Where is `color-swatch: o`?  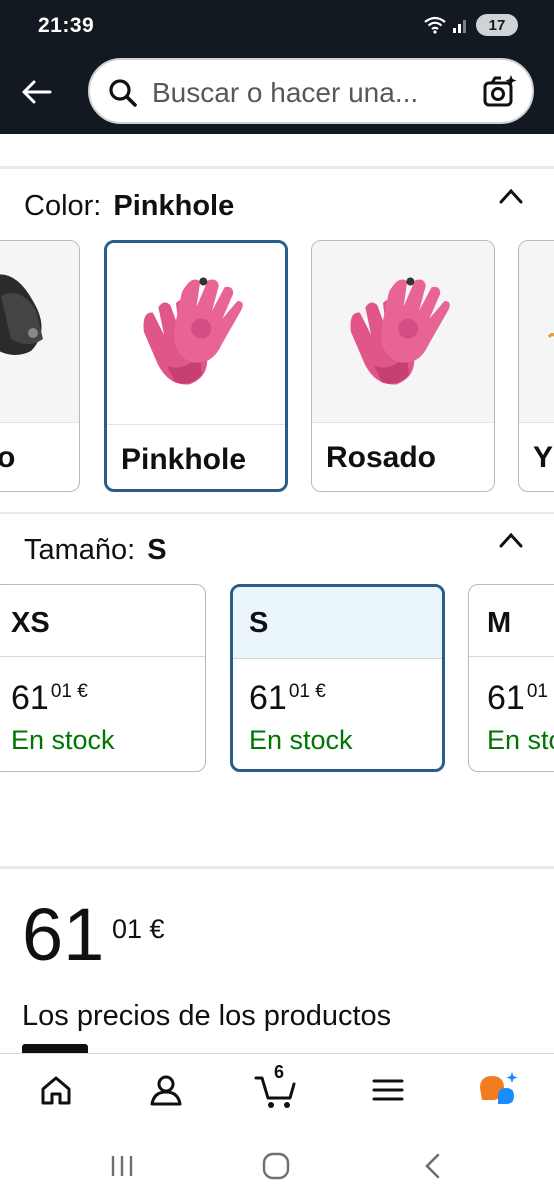
color-swatch: o is located at coordinates (40, 366).